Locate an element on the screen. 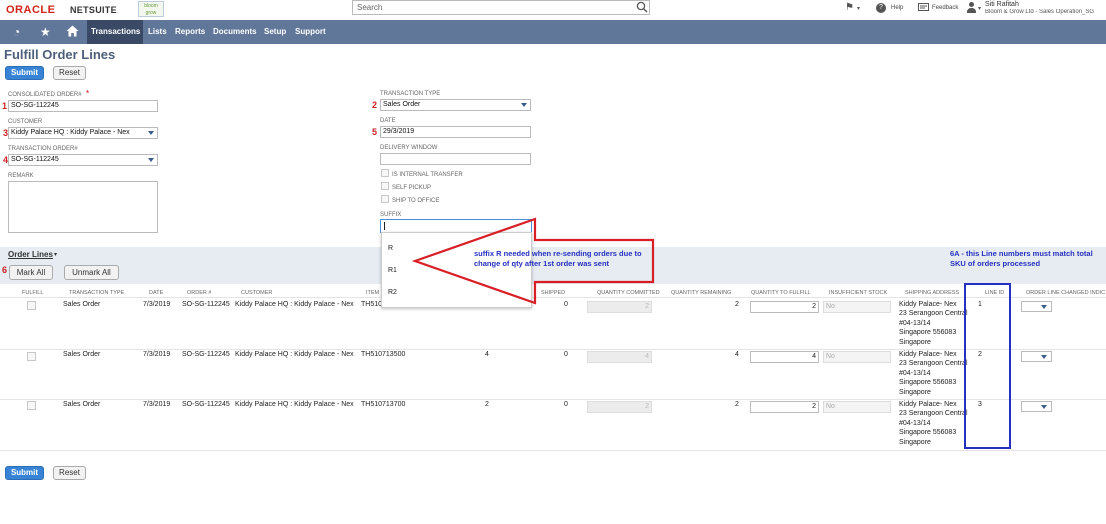 The height and width of the screenshot is (524, 1106). submit-button-bottom: Submit is located at coordinates (24, 473).